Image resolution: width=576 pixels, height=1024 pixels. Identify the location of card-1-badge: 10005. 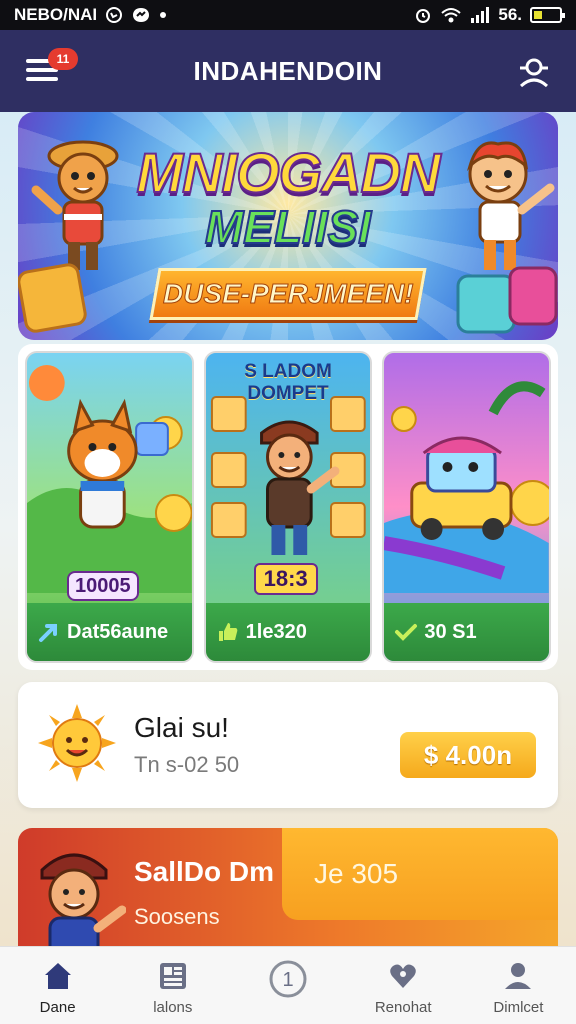
(103, 586).